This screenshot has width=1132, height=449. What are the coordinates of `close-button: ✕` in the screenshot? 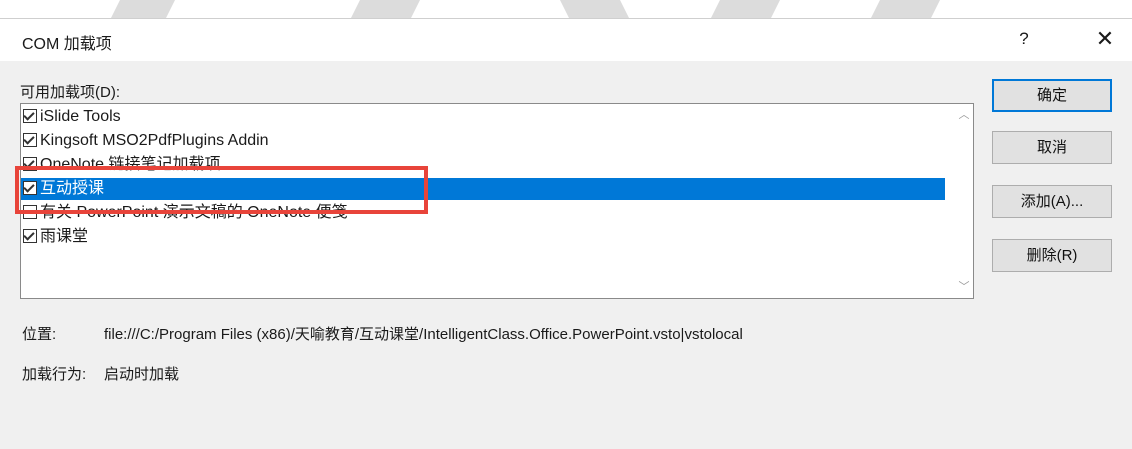 It's located at (1105, 40).